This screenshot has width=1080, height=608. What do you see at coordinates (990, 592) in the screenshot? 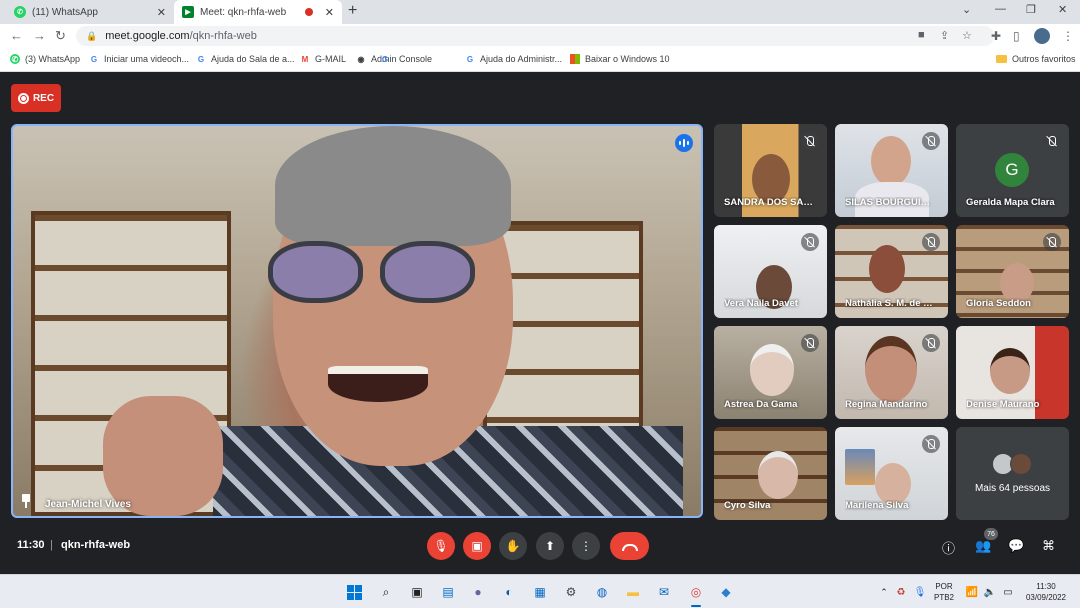
I see `volume-icon: 🔈` at bounding box center [990, 592].